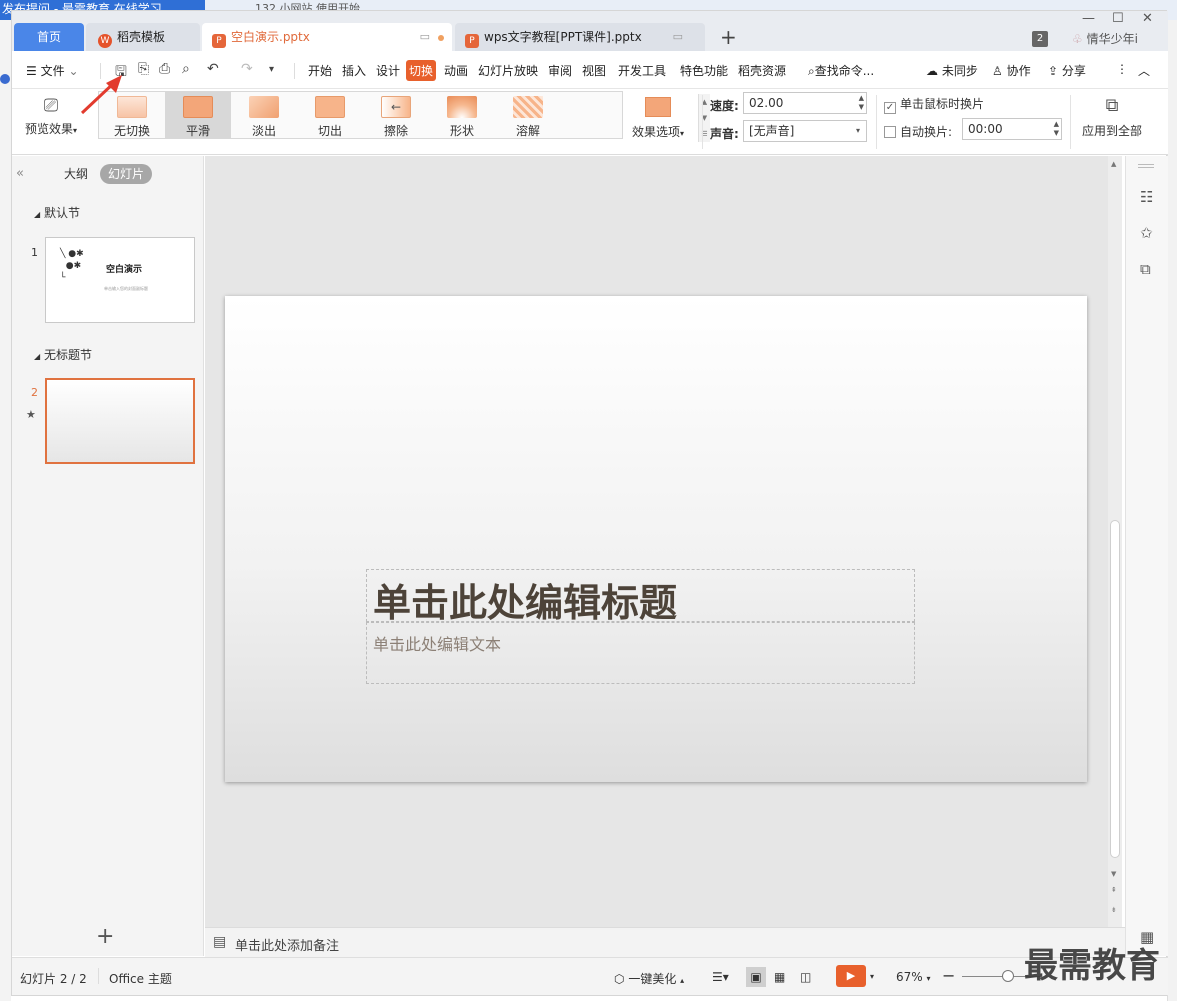  What do you see at coordinates (918, 131) in the screenshot?
I see `auto-advance-option: 自动换片:` at bounding box center [918, 131].